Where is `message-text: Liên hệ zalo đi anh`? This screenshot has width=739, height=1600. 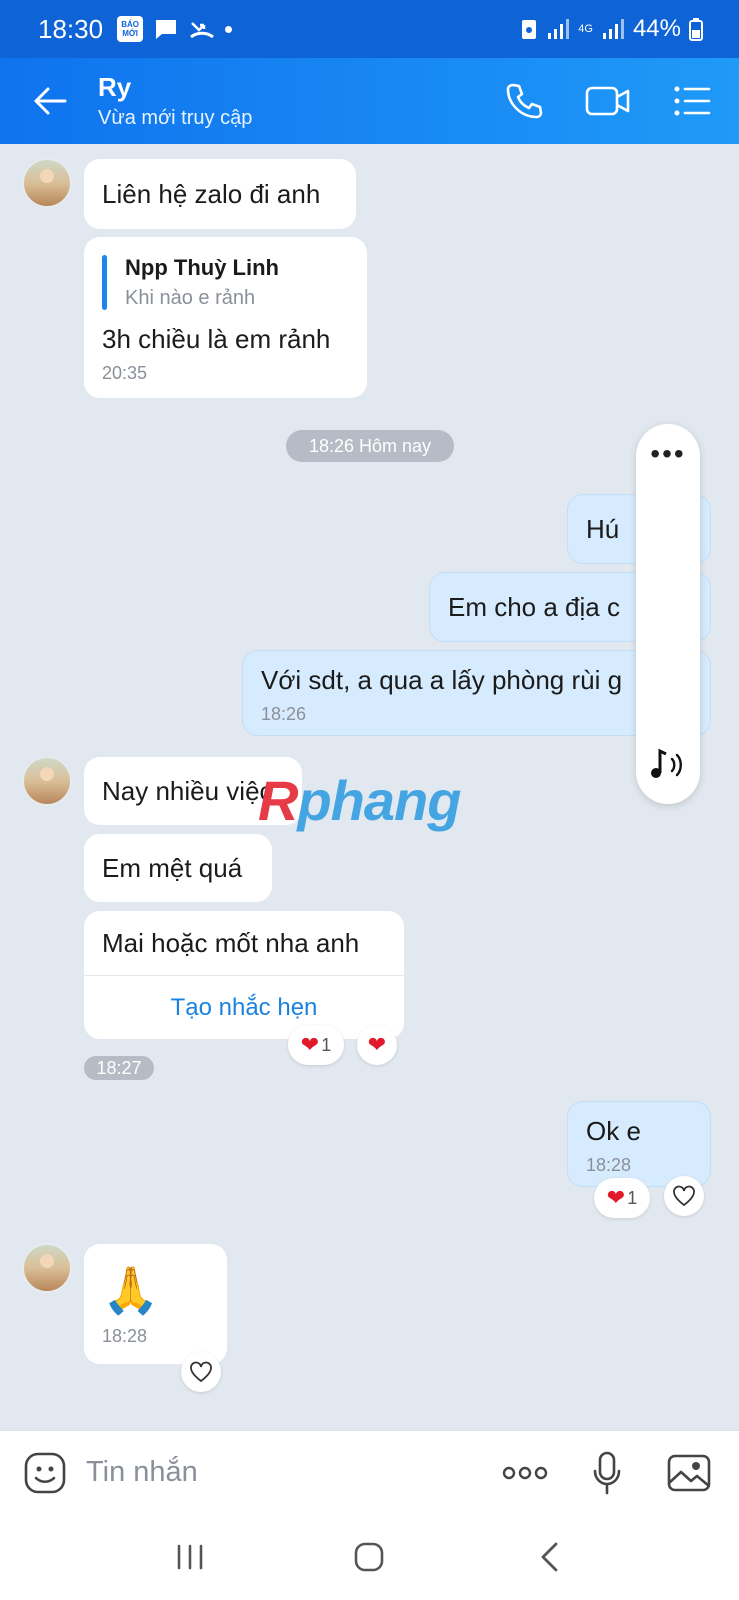 message-text: Liên hệ zalo đi anh is located at coordinates (211, 193).